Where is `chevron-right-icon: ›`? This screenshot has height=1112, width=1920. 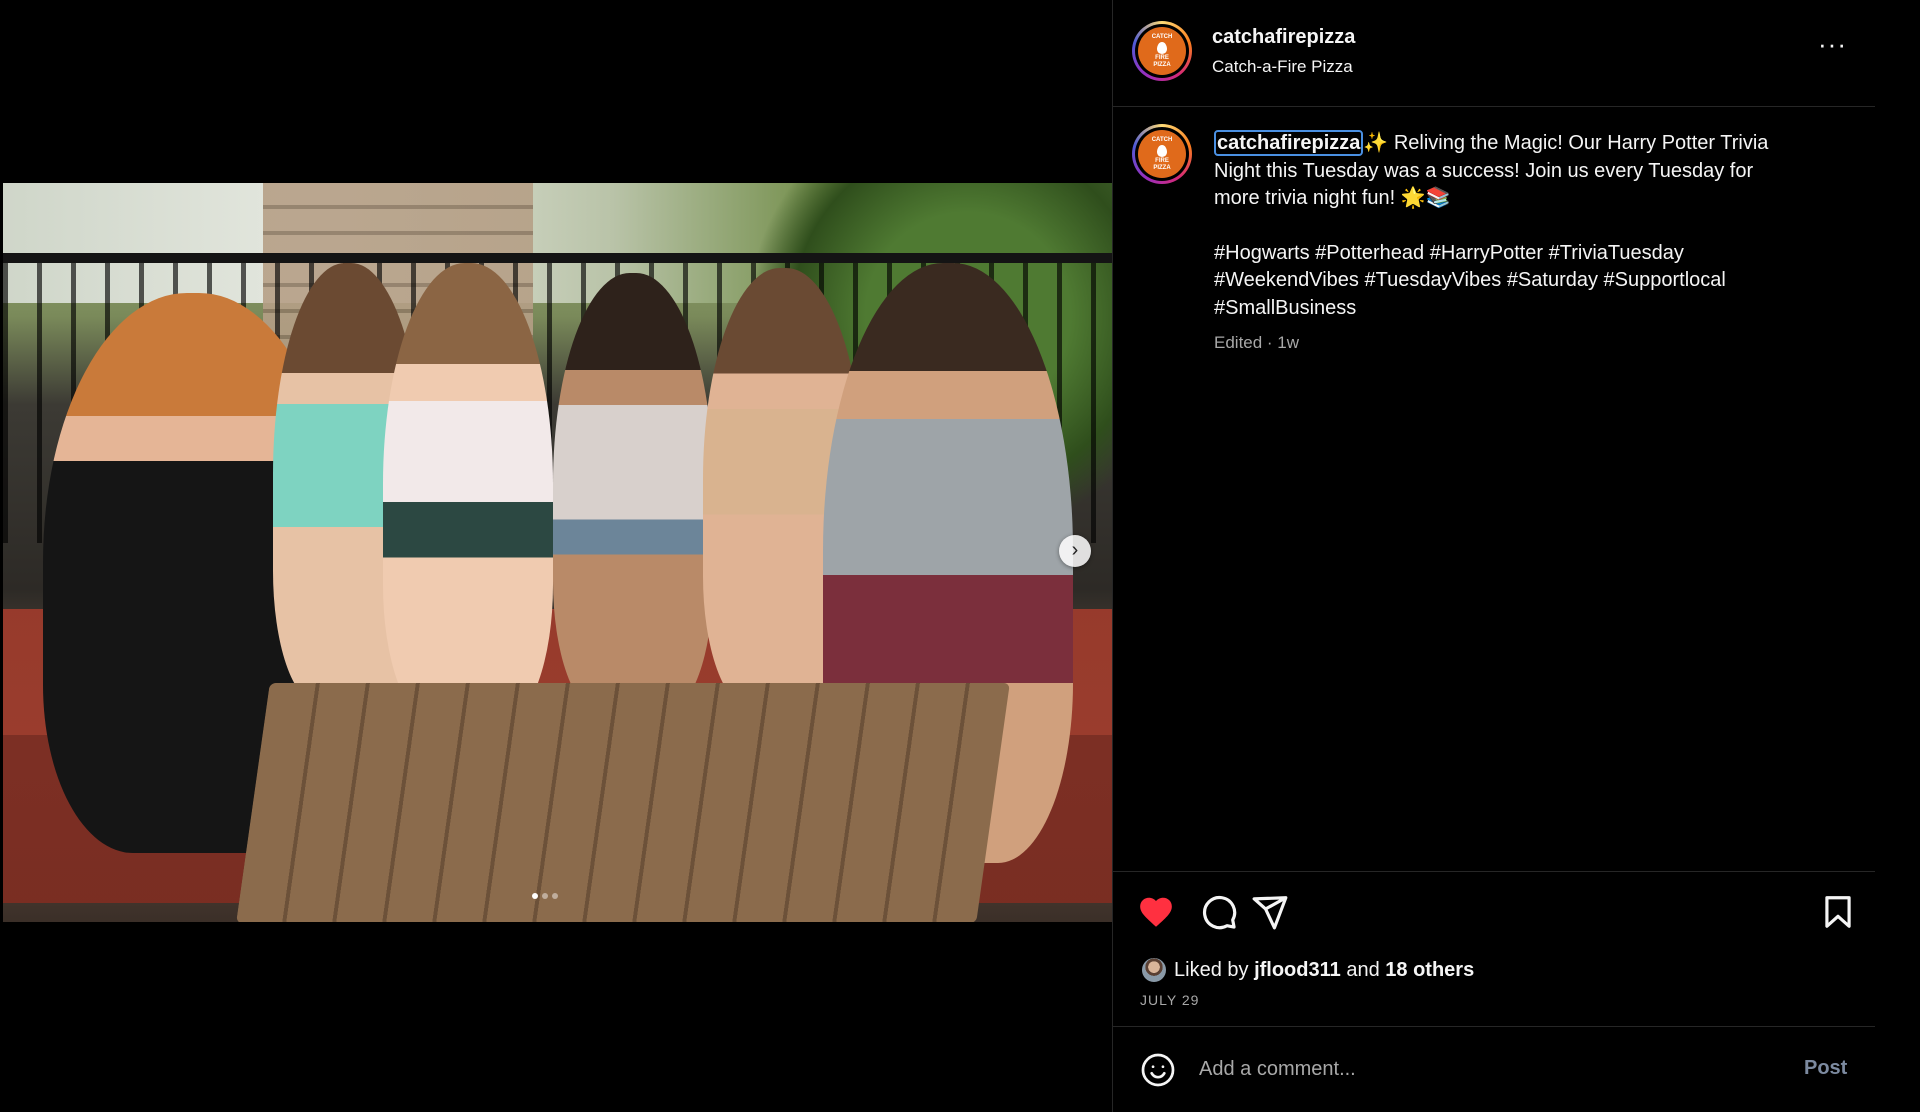 chevron-right-icon: › is located at coordinates (1075, 550).